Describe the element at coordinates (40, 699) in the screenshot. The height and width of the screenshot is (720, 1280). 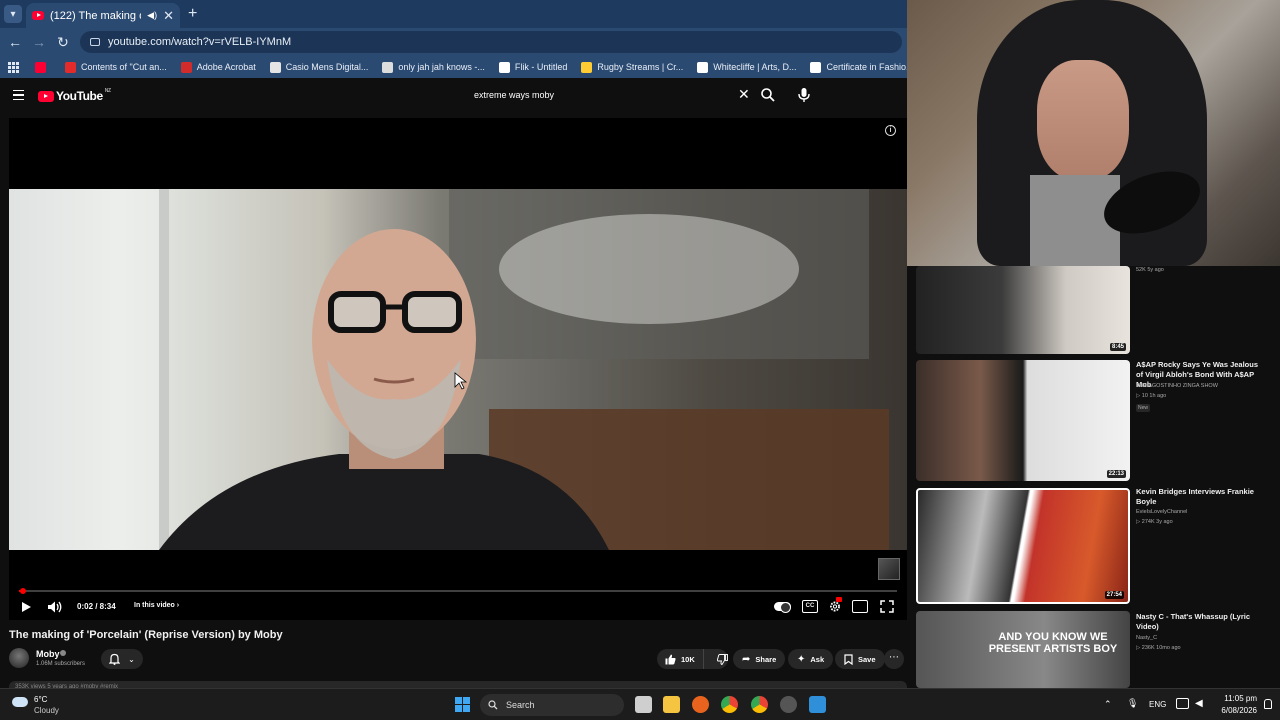
I see `weather-temperature: 6°C` at that location.